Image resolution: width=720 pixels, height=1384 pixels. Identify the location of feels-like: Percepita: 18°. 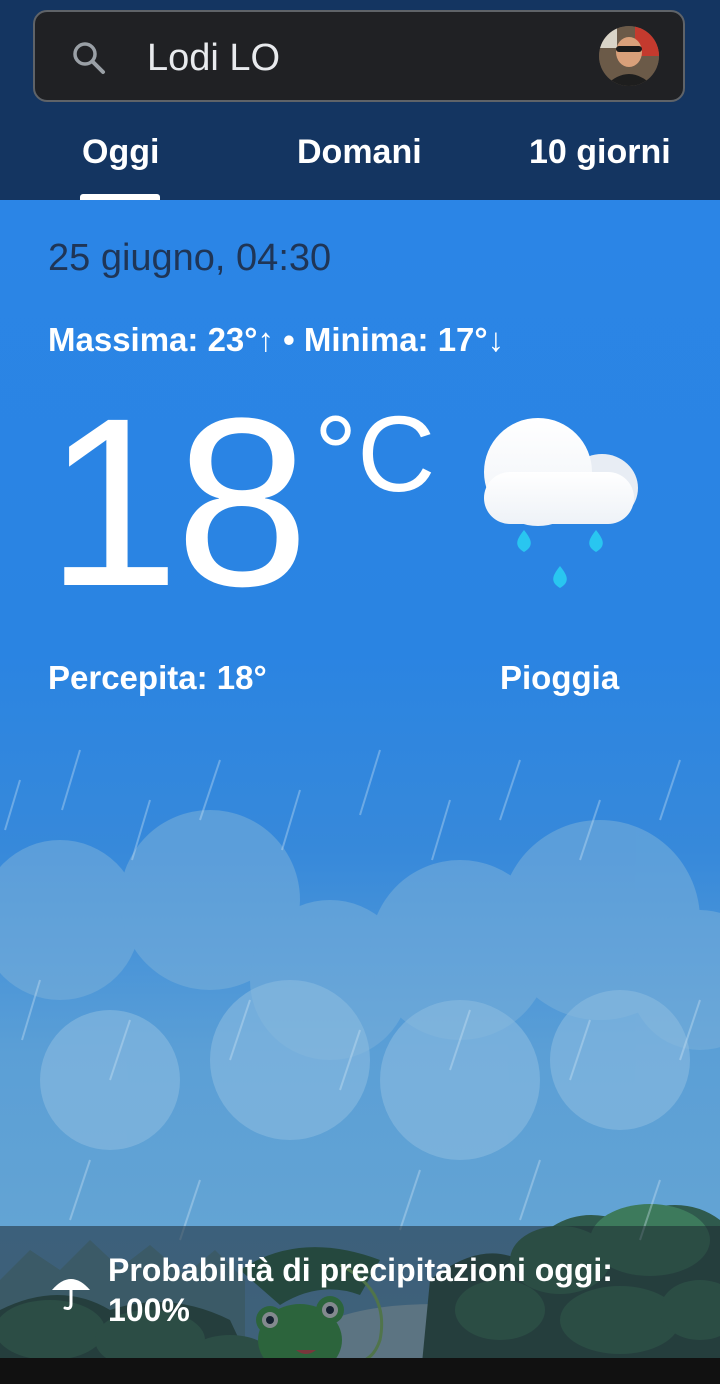
(157, 677).